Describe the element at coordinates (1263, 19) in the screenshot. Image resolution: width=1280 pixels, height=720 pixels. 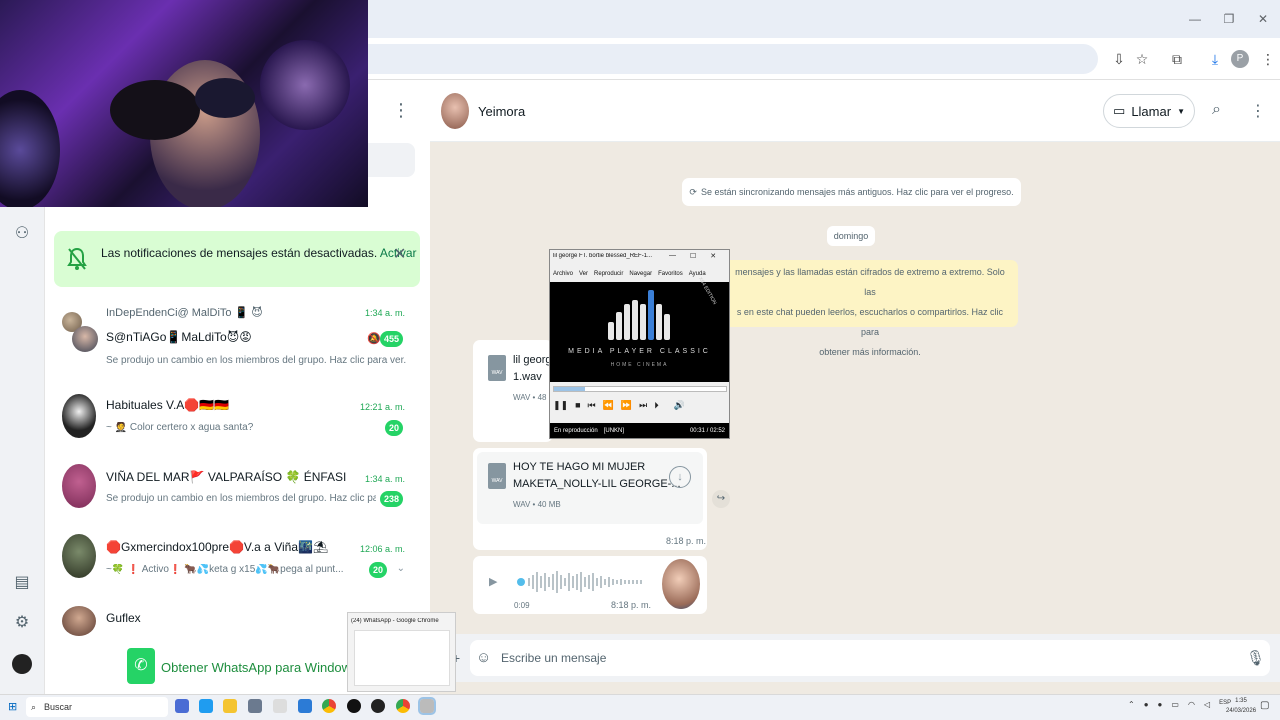
I see `close-window-button: ✕` at that location.